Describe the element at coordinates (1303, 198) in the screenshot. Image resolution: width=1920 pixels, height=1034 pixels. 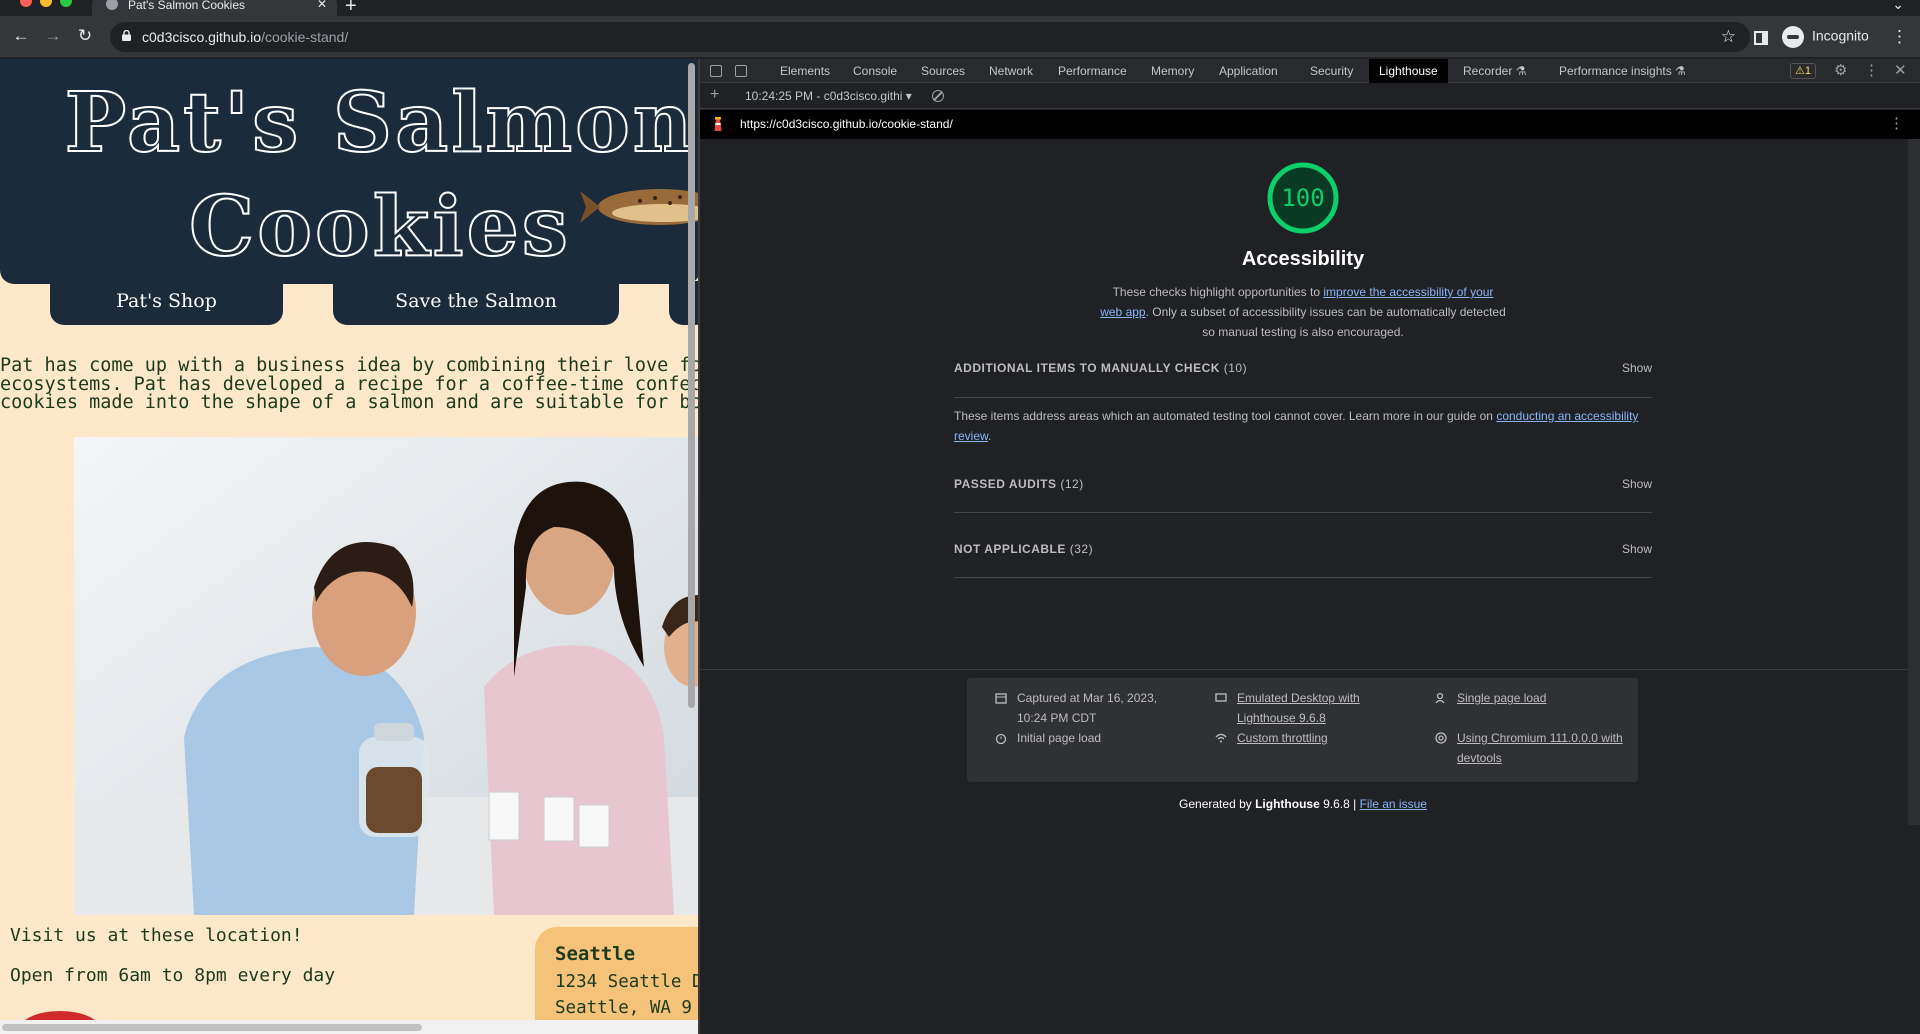
I see `score-value: 100` at that location.